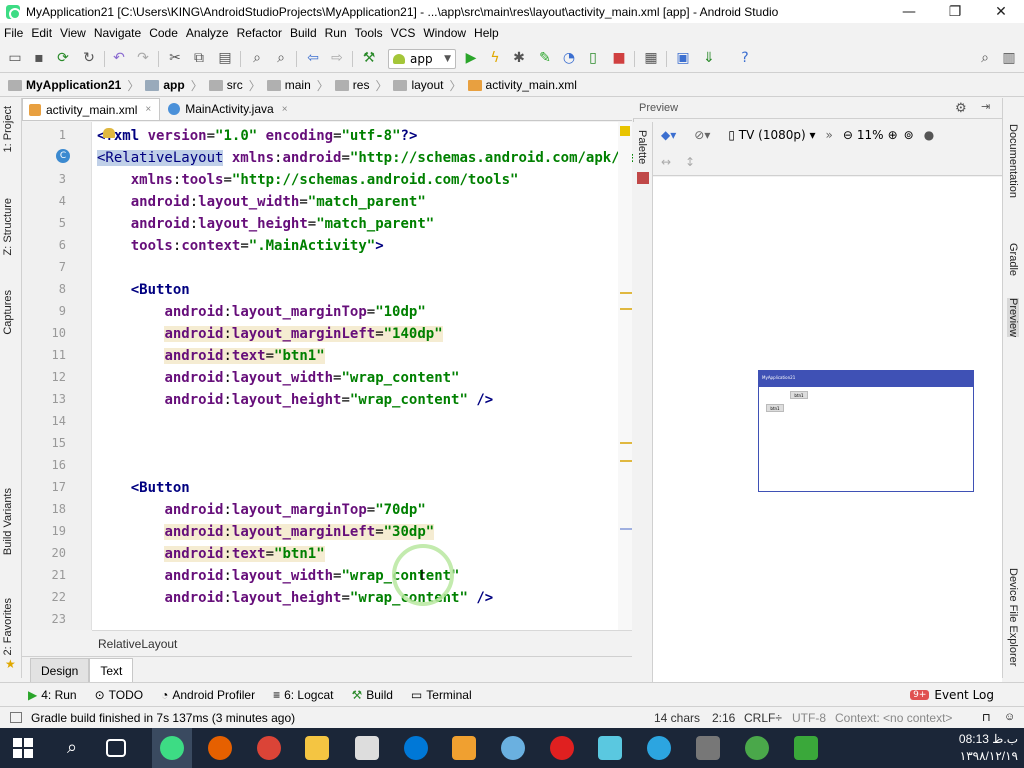 This screenshot has width=1024, height=768. What do you see at coordinates (403, 33) in the screenshot?
I see `menu-vcs: VCS` at bounding box center [403, 33].